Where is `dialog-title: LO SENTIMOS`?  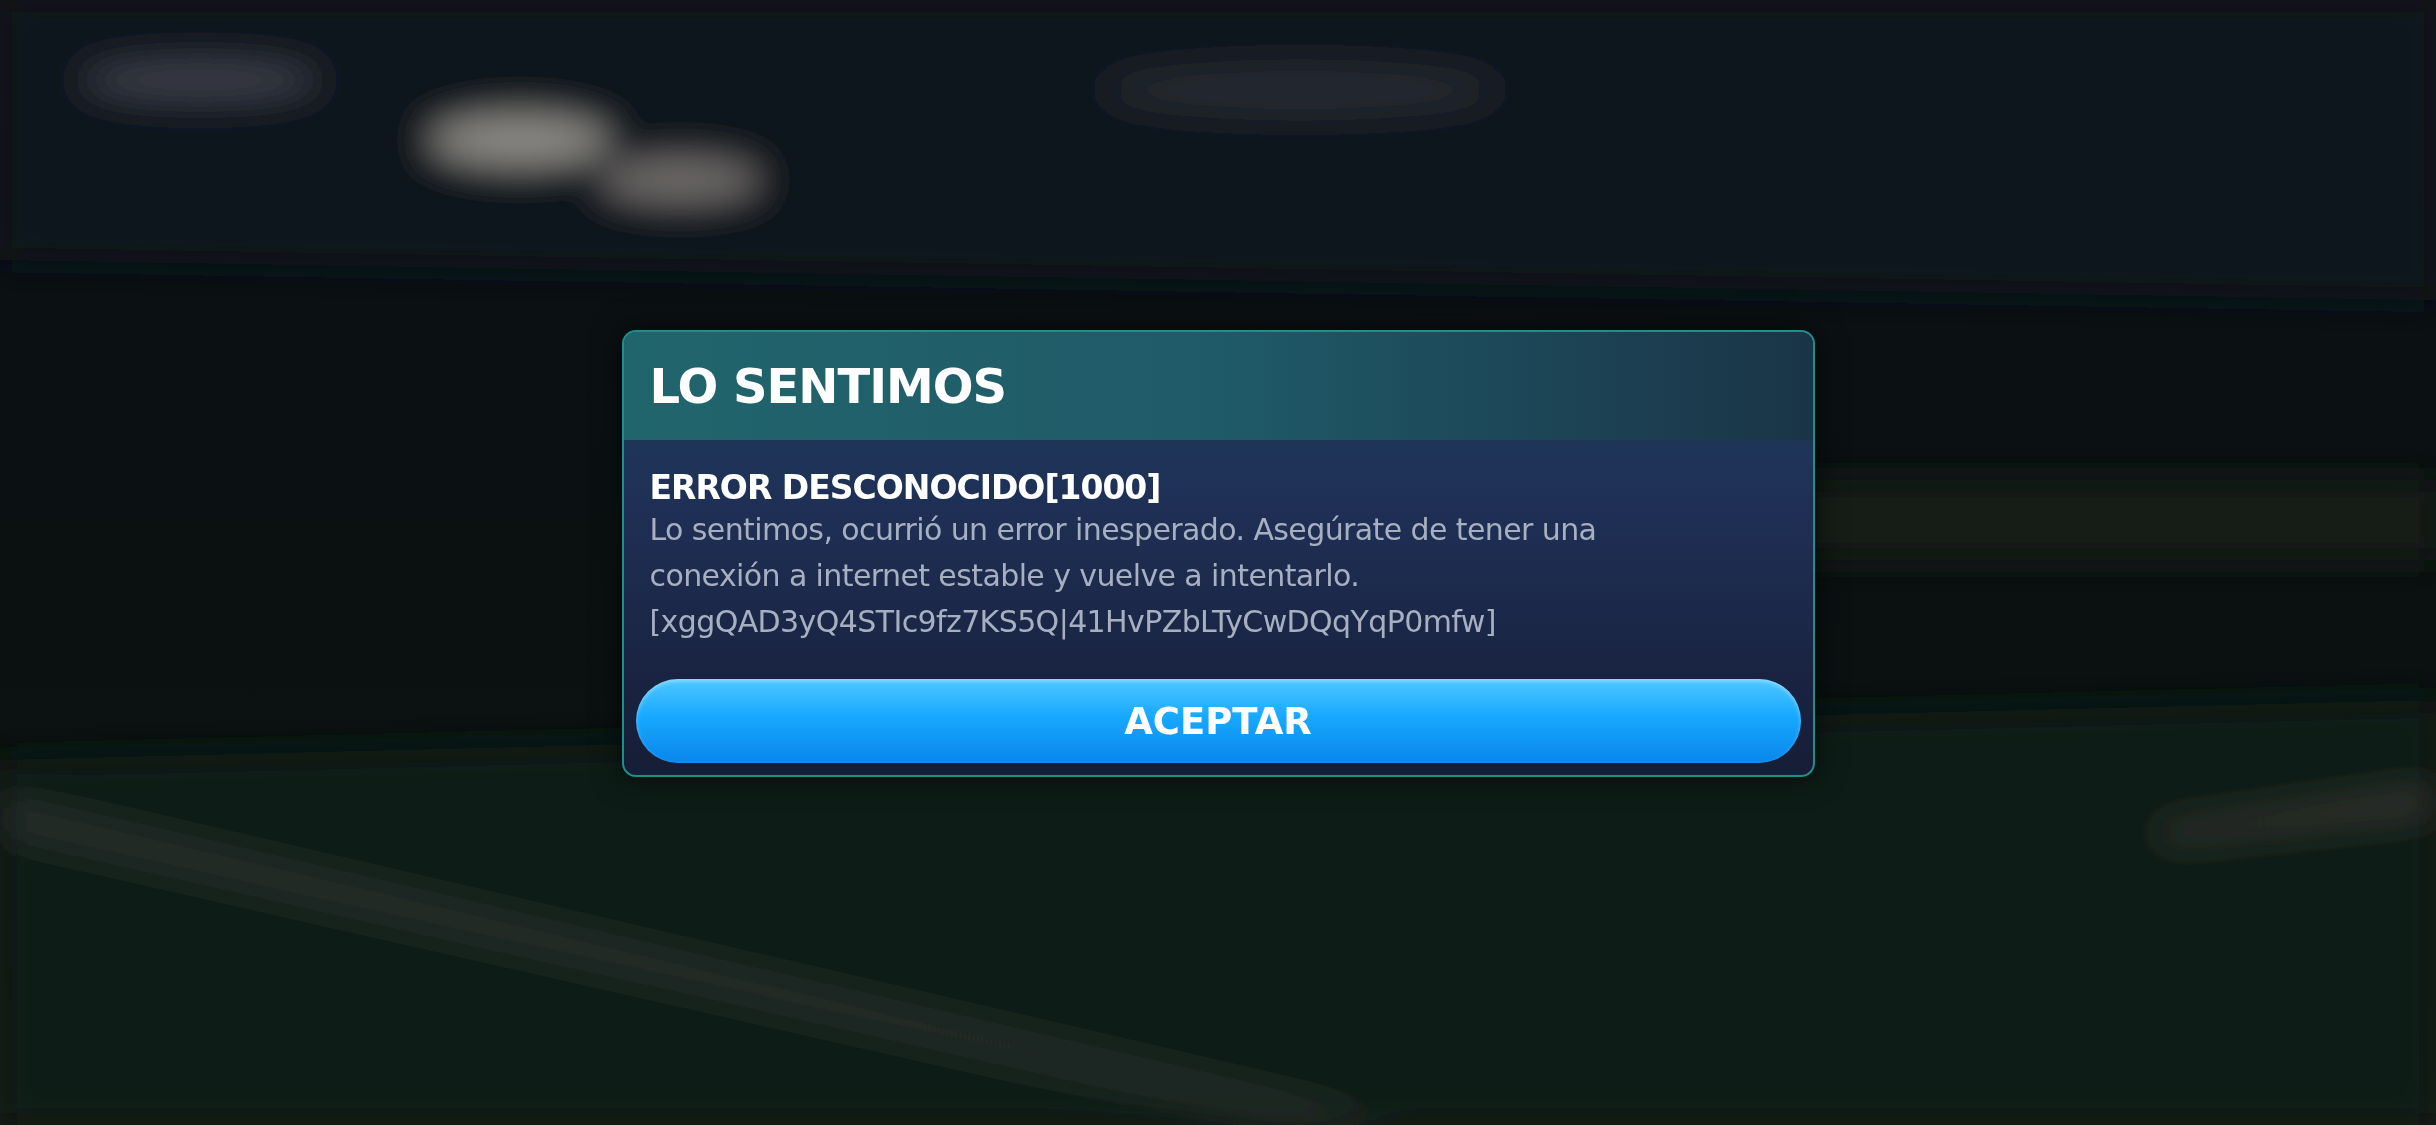
dialog-title: LO SENTIMOS is located at coordinates (828, 386).